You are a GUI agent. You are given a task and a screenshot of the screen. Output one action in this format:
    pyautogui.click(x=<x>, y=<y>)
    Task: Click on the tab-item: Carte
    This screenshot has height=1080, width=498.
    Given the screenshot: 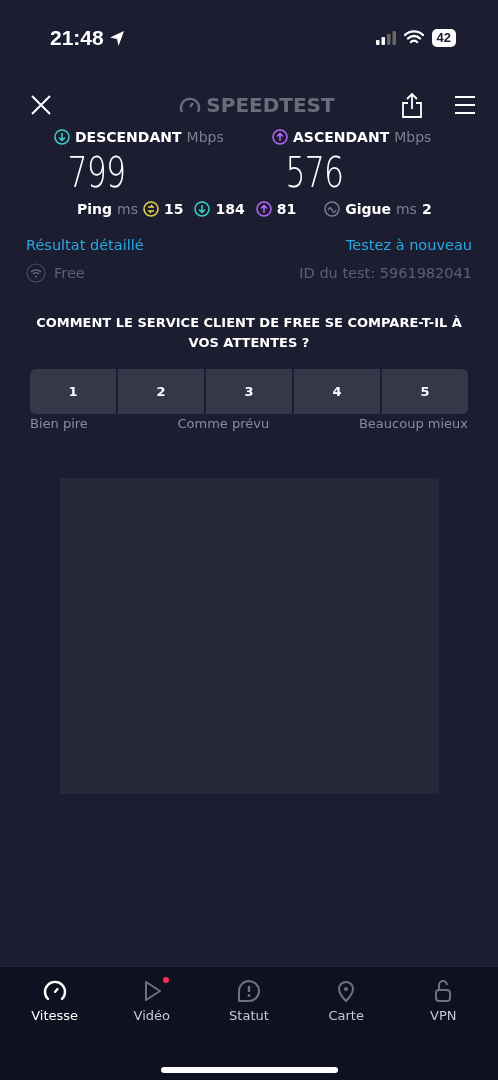 What is the action you would take?
    pyautogui.click(x=346, y=1011)
    